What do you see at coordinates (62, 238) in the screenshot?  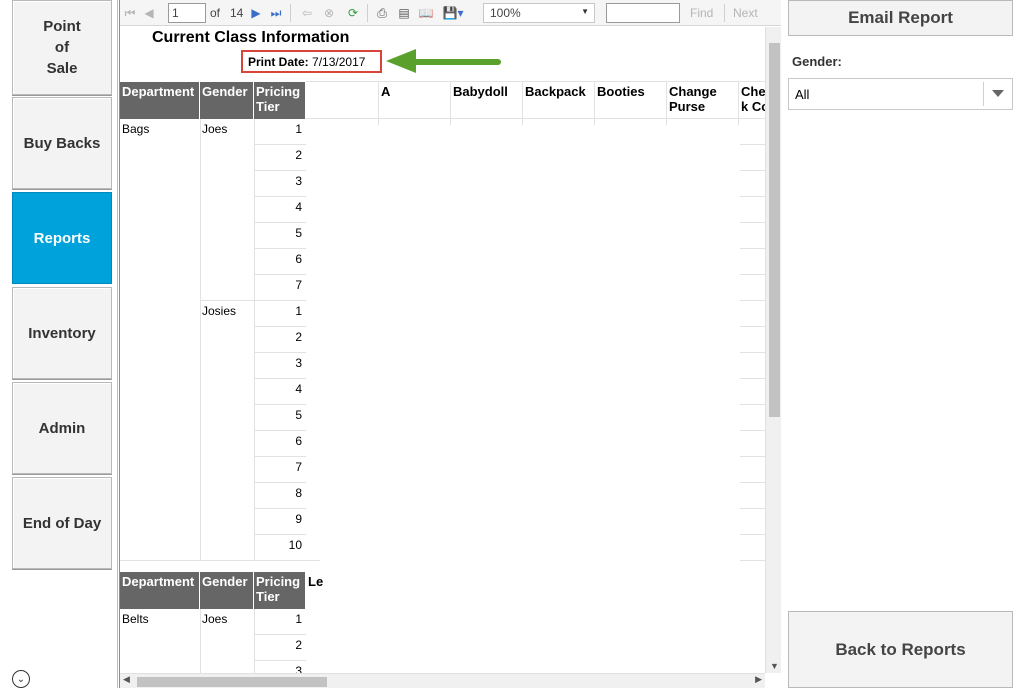 I see `nav-reports: Reports` at bounding box center [62, 238].